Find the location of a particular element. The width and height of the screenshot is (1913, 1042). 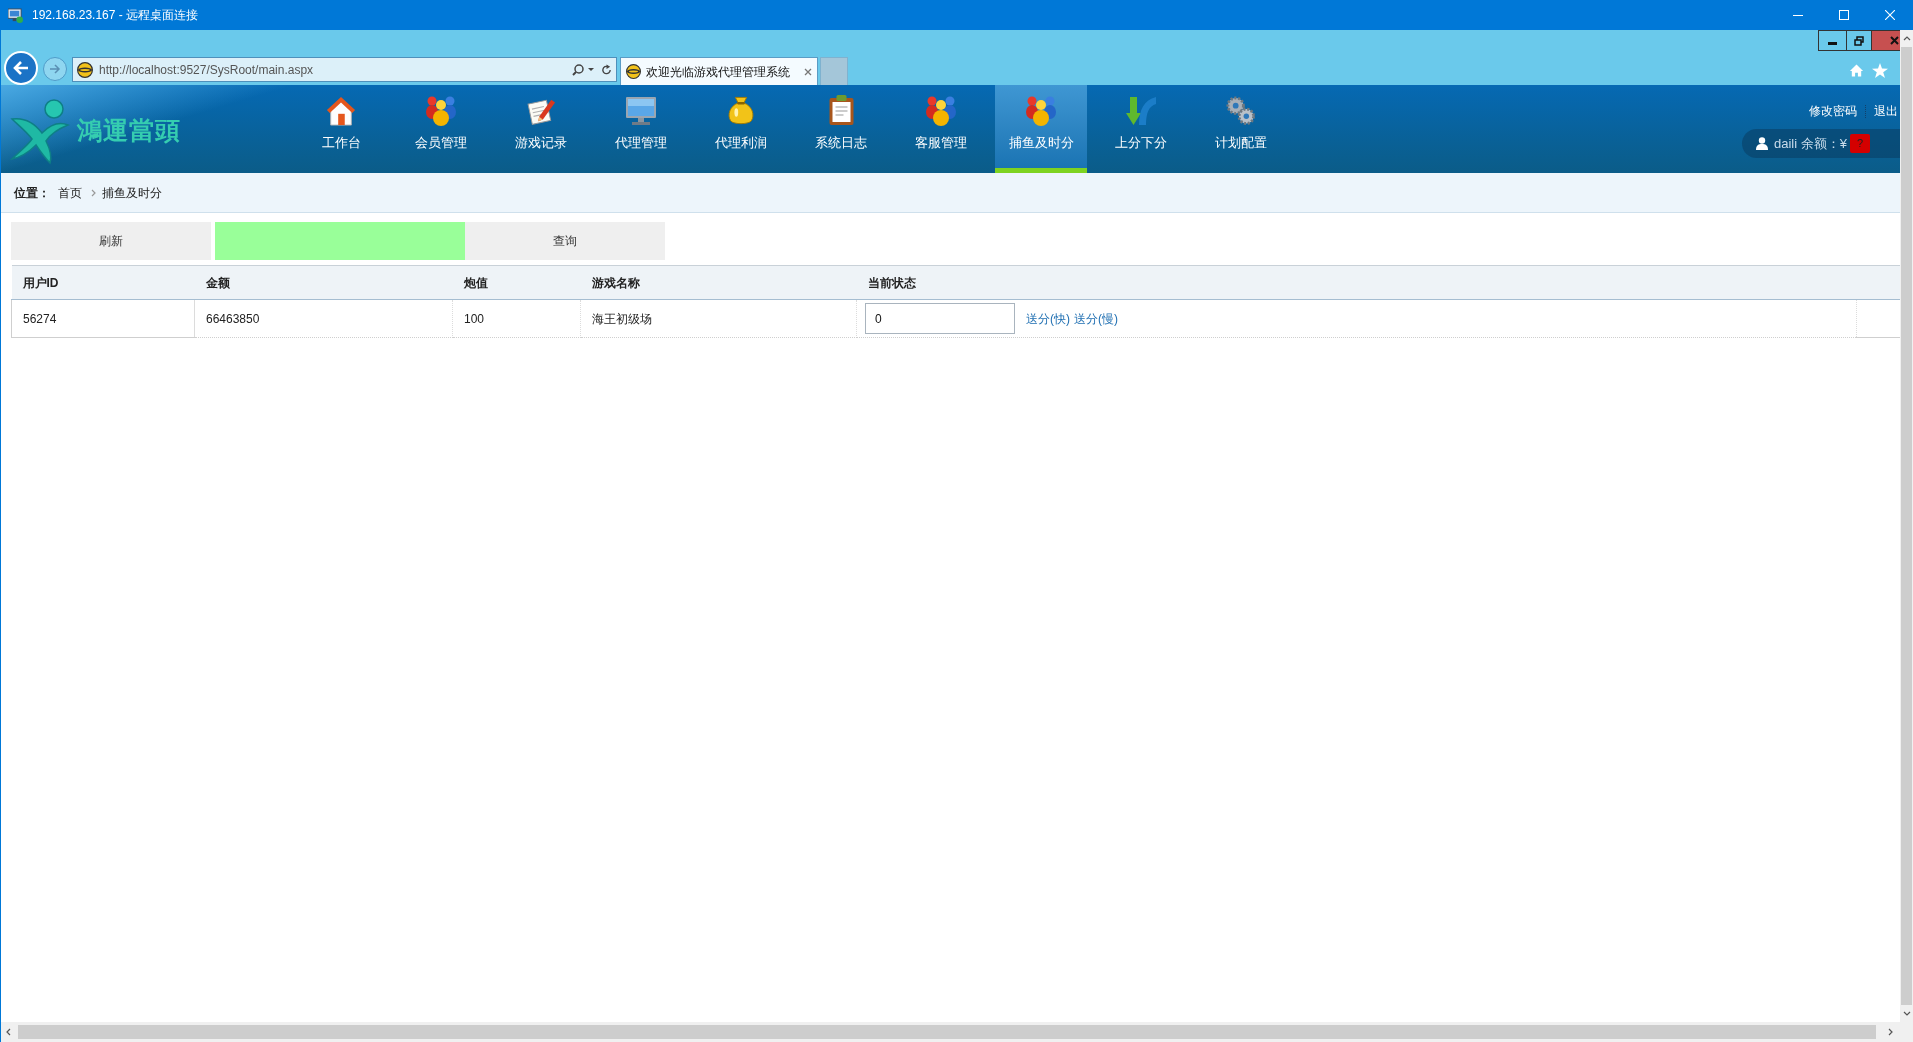

breadcrumb-label: 位置： is located at coordinates (32, 193).